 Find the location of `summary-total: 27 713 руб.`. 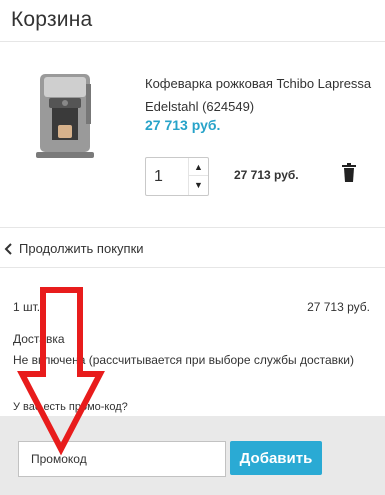

summary-total: 27 713 руб. is located at coordinates (338, 307).